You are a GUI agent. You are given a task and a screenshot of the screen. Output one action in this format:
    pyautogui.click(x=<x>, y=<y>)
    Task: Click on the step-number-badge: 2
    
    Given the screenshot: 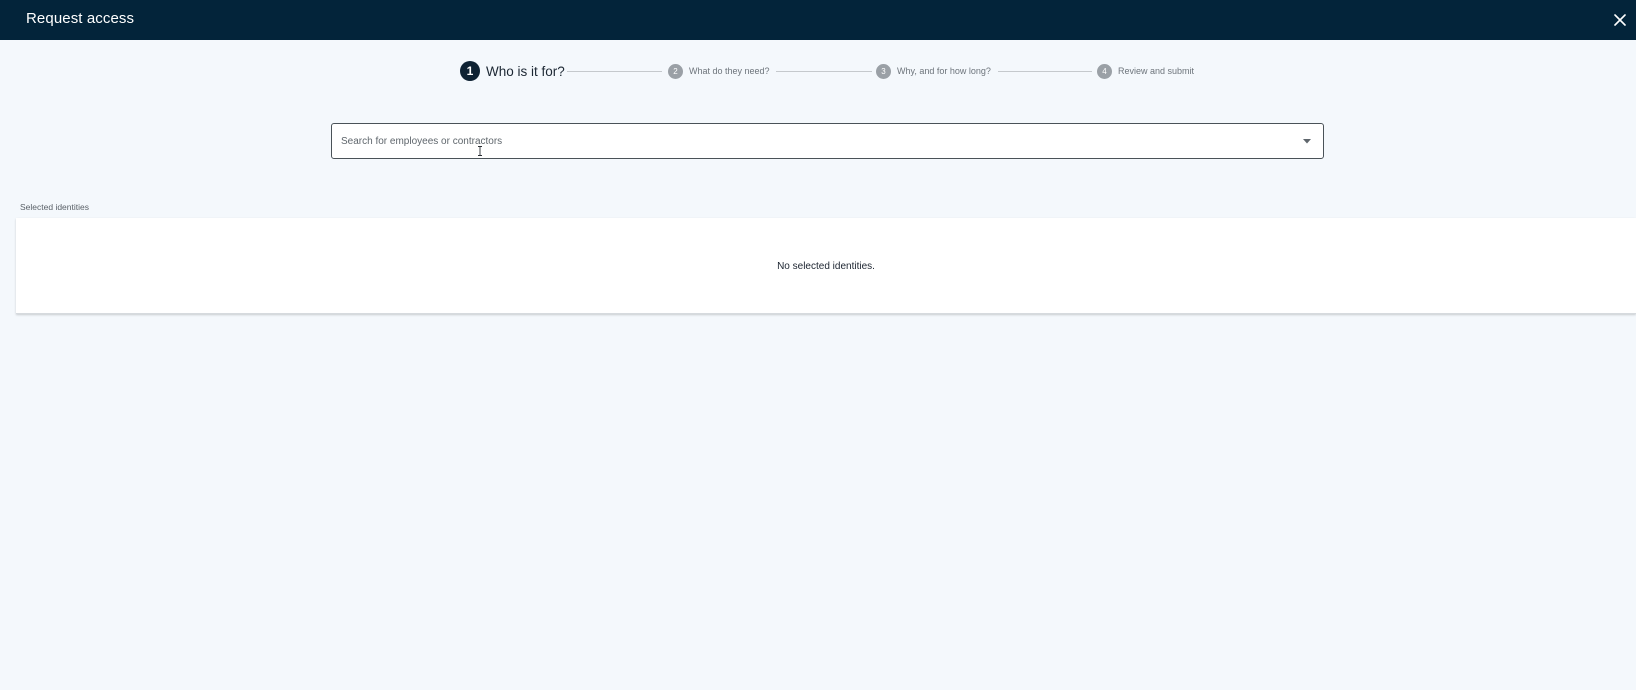 What is the action you would take?
    pyautogui.click(x=675, y=71)
    